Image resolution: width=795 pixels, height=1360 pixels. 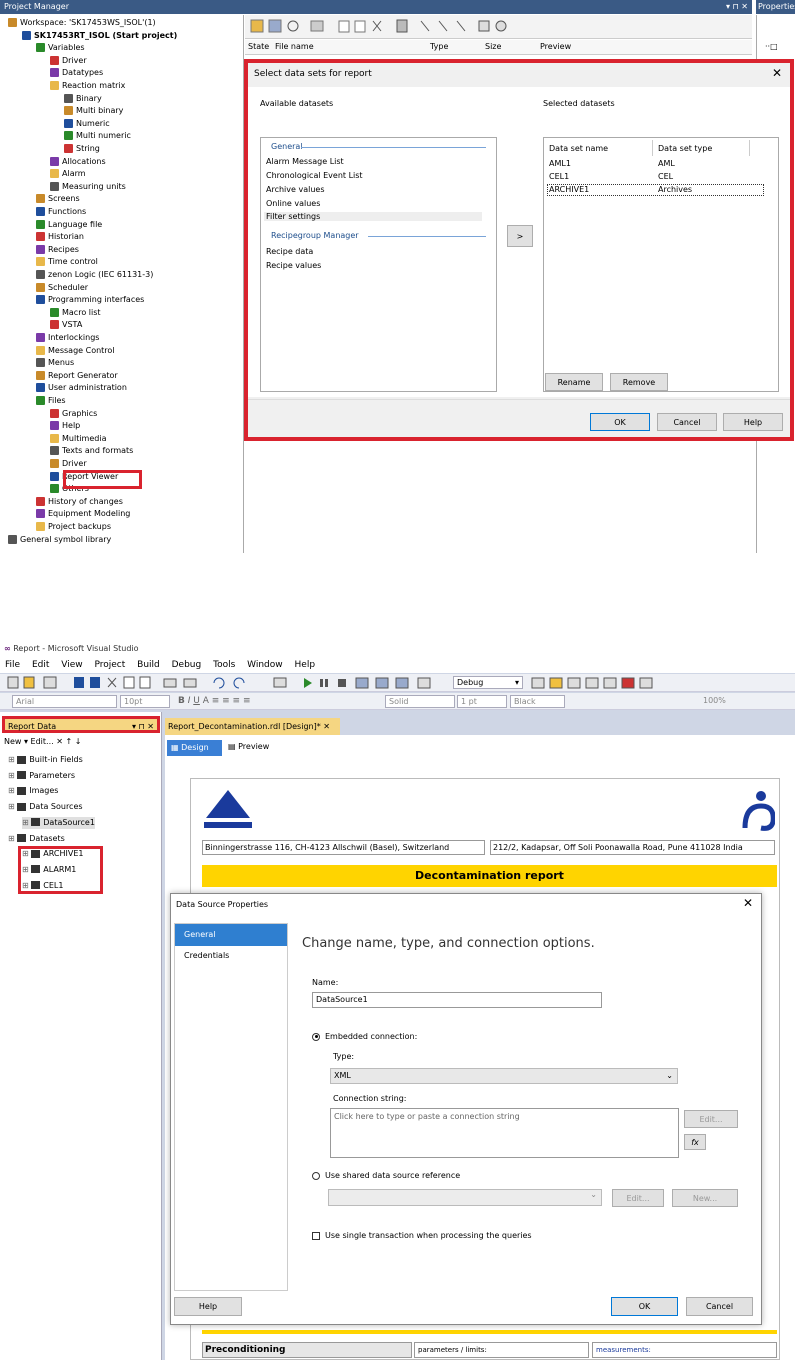 What do you see at coordinates (316, 1175) in the screenshot?
I see `radio-unselected-icon` at bounding box center [316, 1175].